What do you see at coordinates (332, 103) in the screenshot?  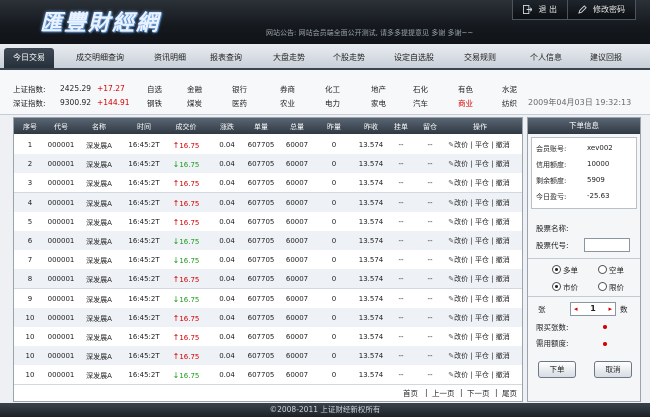 I see `sector-link: 电力` at bounding box center [332, 103].